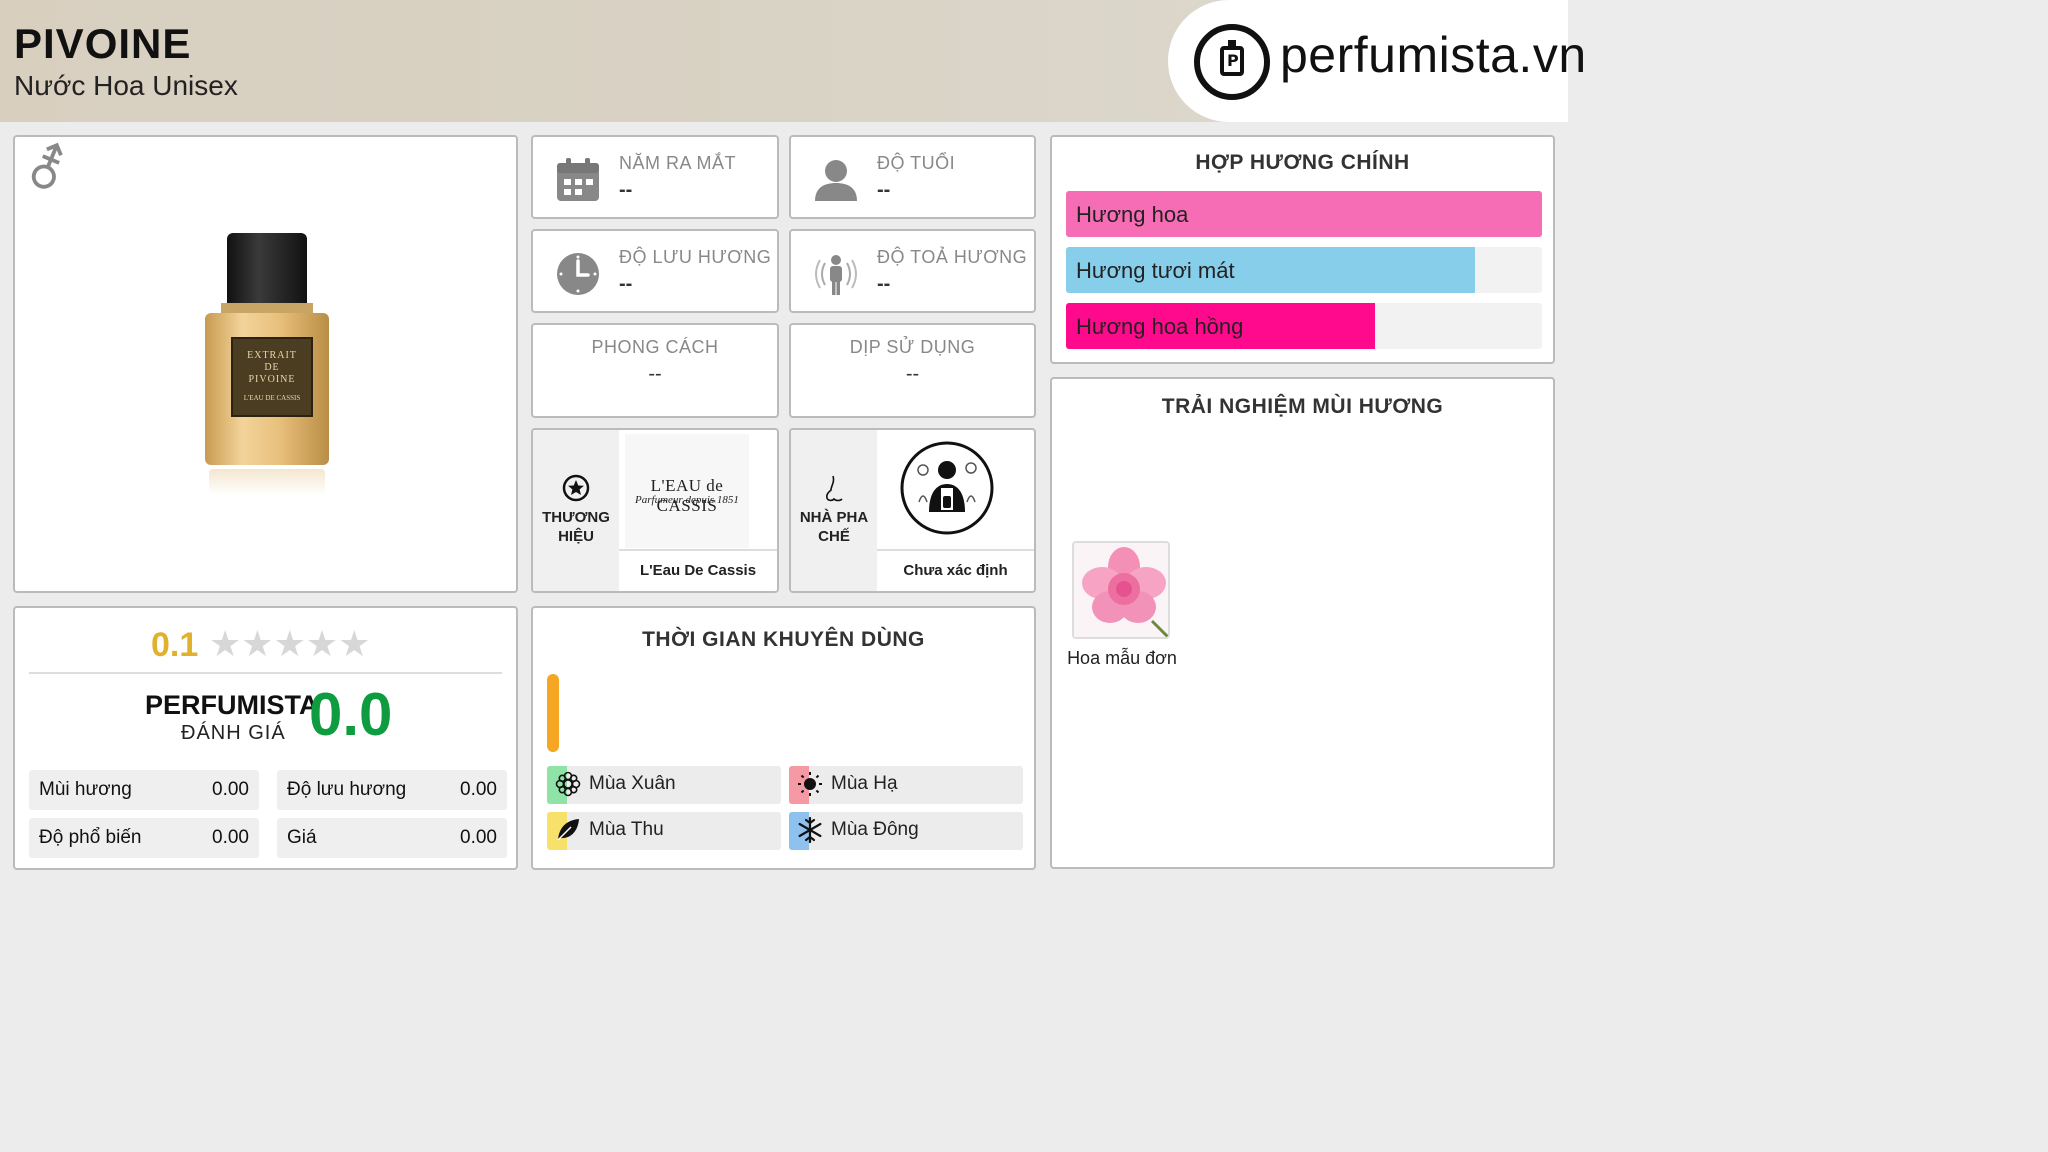  Describe the element at coordinates (576, 488) in the screenshot. I see `star-badge-icon` at that location.